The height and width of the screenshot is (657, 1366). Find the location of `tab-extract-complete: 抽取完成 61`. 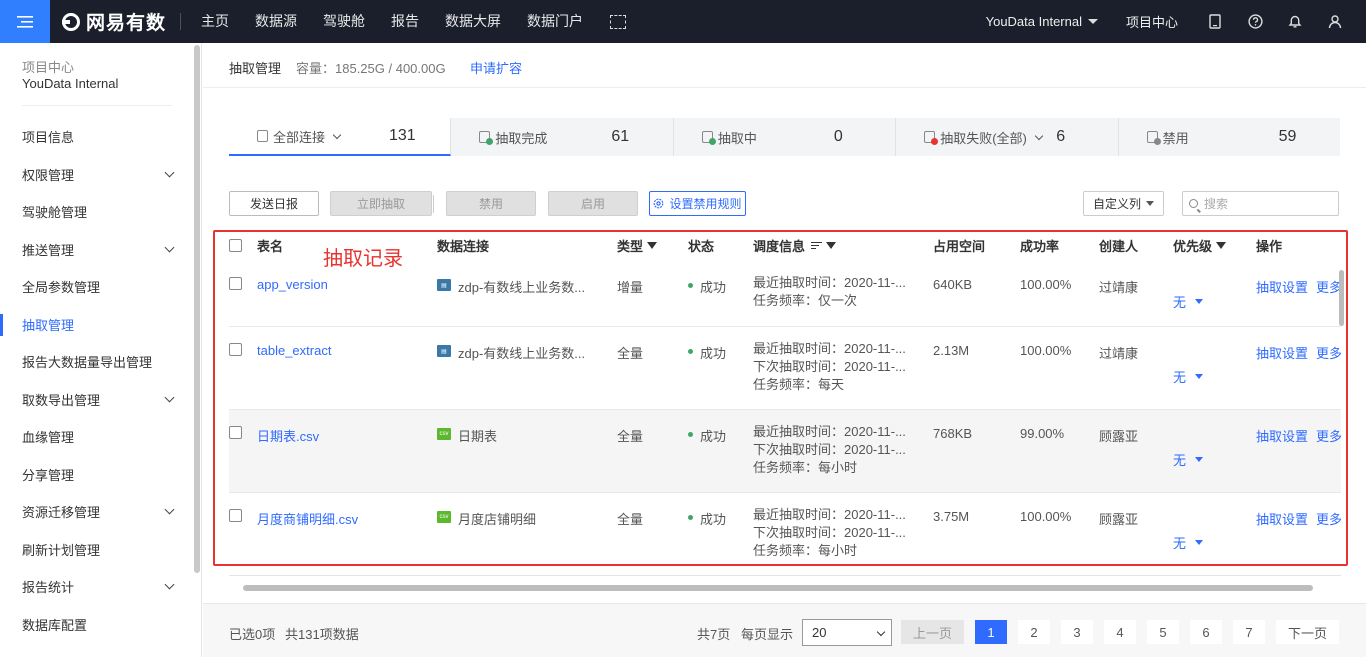

tab-extract-complete: 抽取完成 61 is located at coordinates (562, 137).